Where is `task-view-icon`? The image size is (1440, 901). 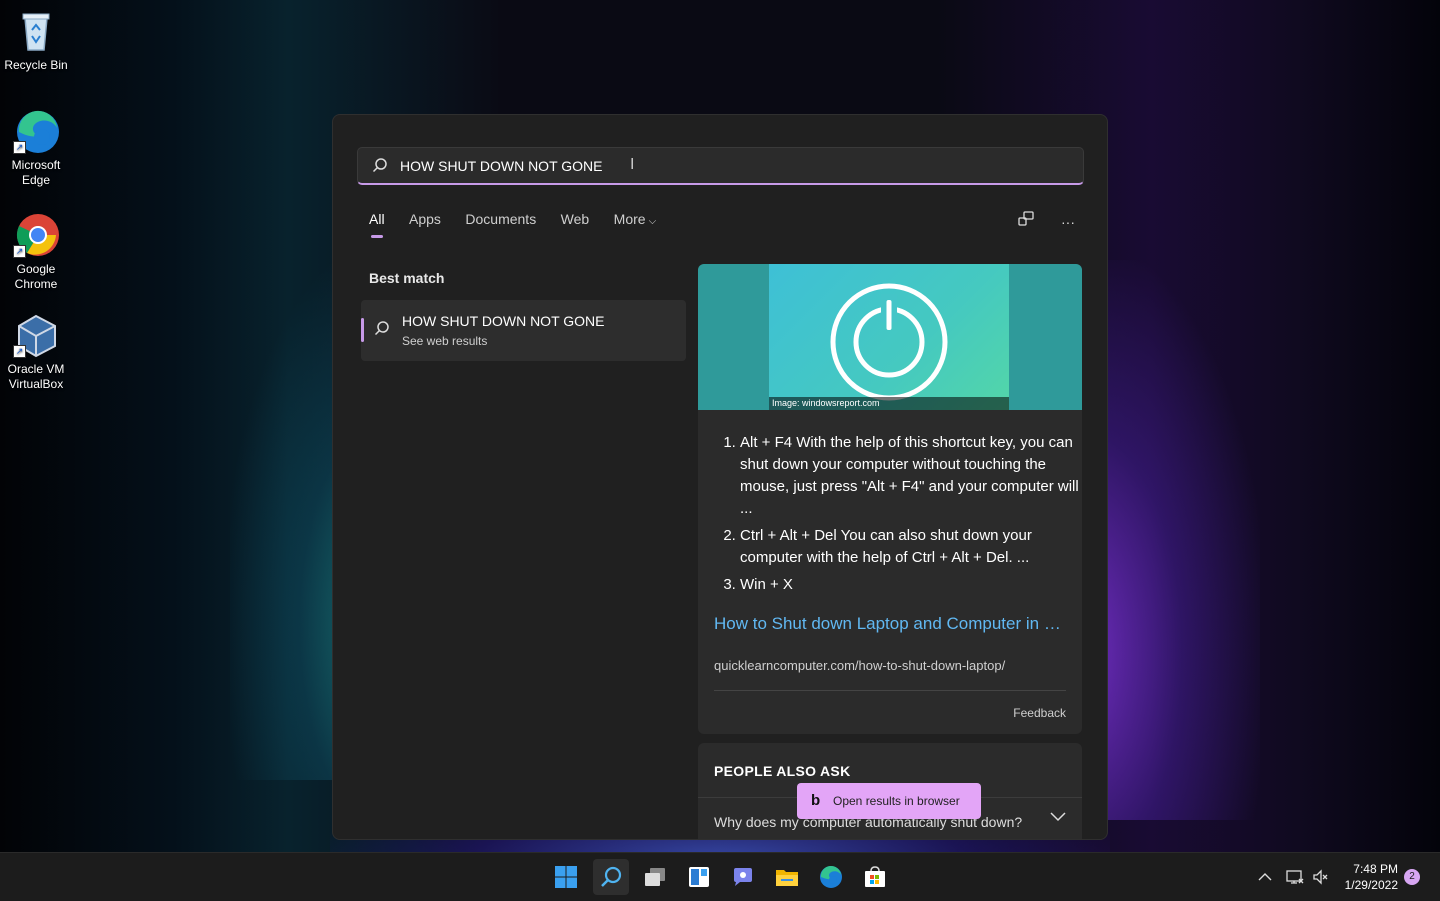 task-view-icon is located at coordinates (655, 877).